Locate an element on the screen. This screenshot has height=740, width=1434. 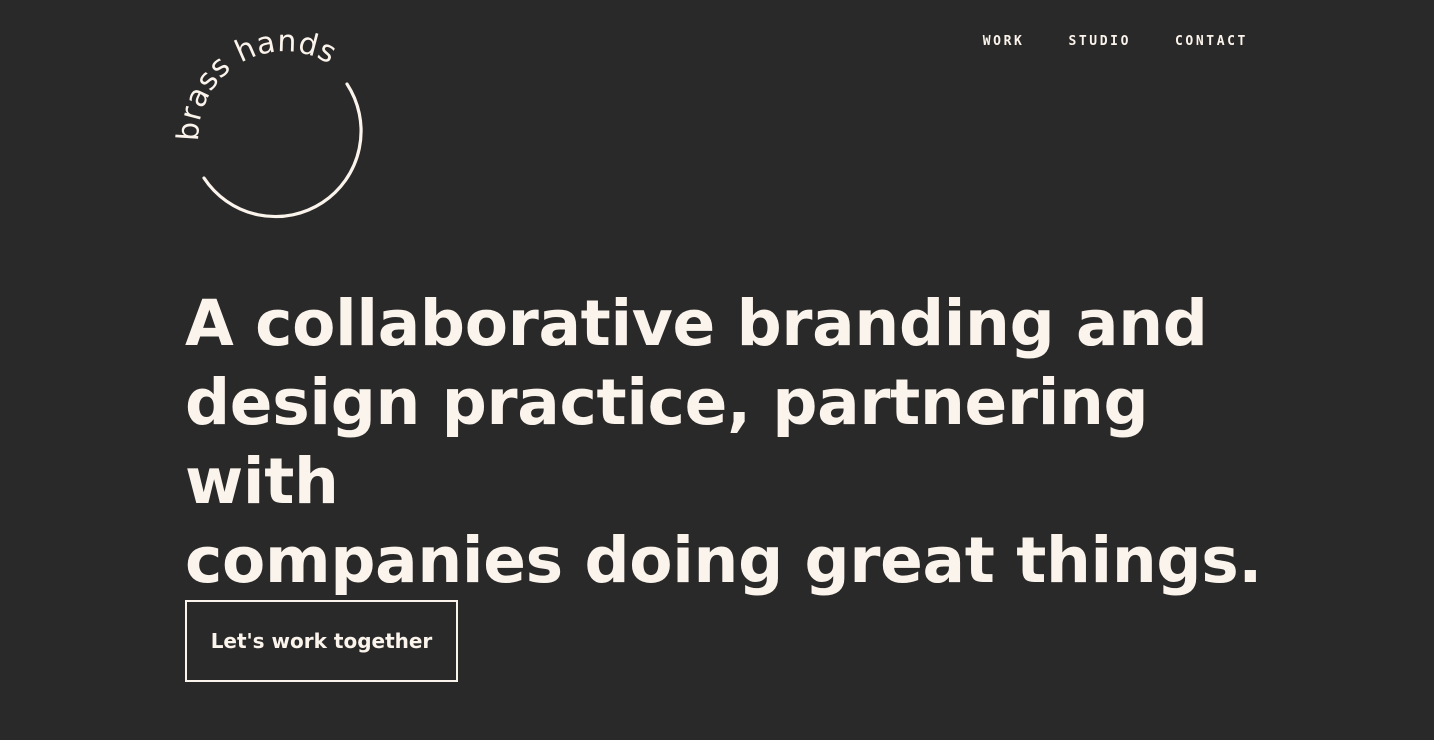
main-nav: WORK STUDIO CONTACT is located at coordinates (1115, 42).